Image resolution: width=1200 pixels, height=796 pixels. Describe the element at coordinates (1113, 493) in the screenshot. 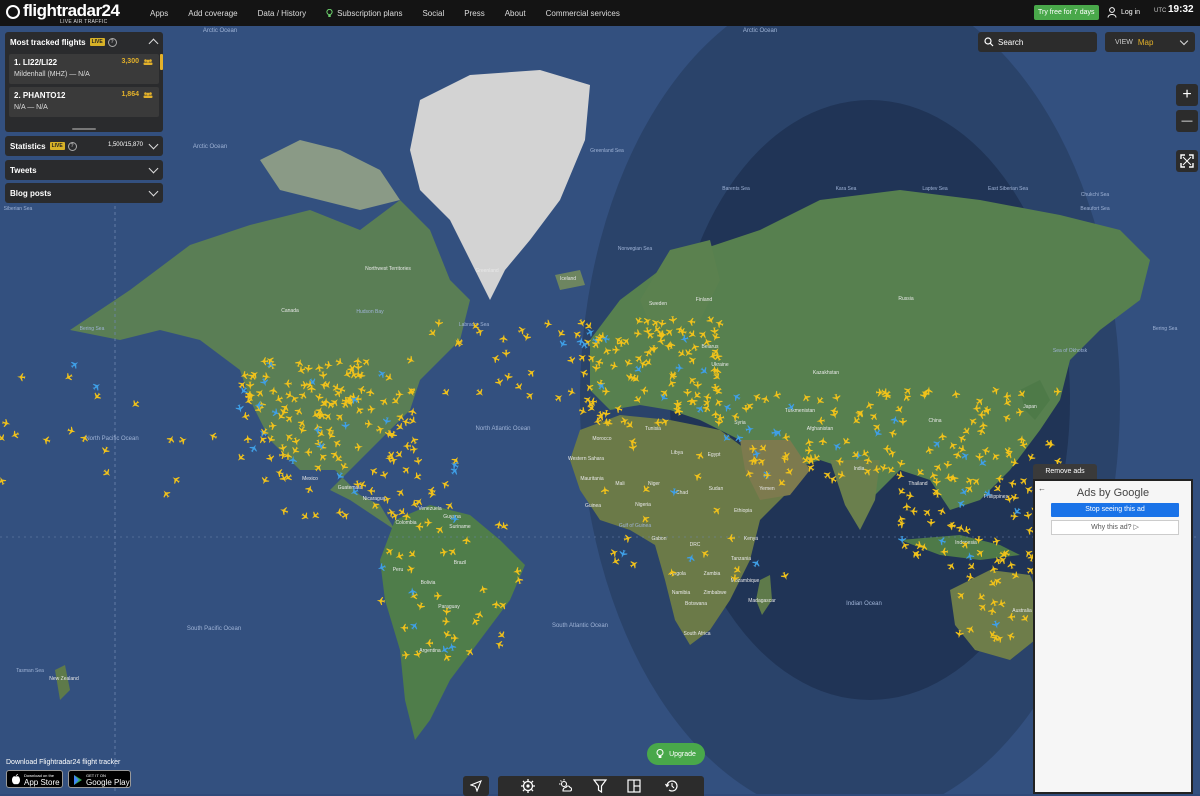

I see `ads-by-google-label: Ads by Google` at that location.